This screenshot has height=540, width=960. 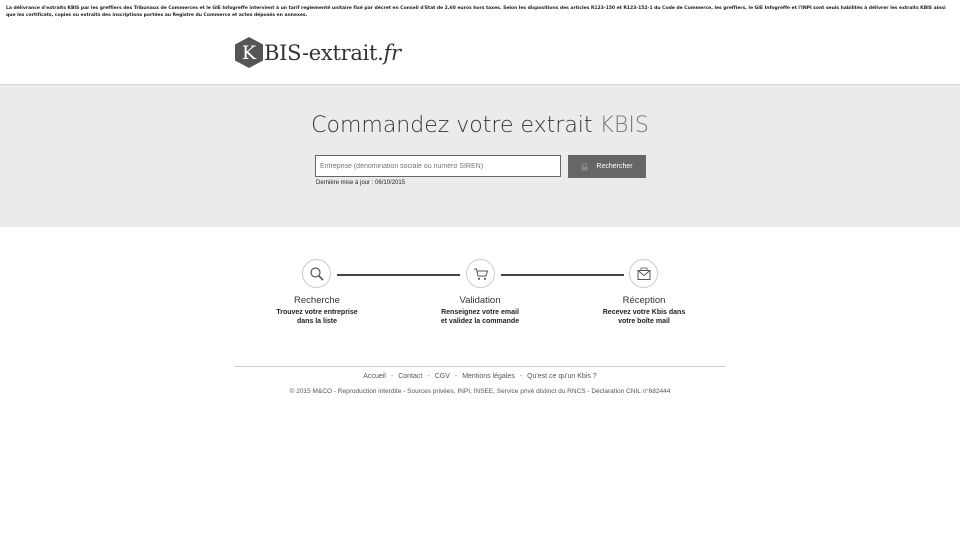 I want to click on step-title: Recherche, so click(x=317, y=300).